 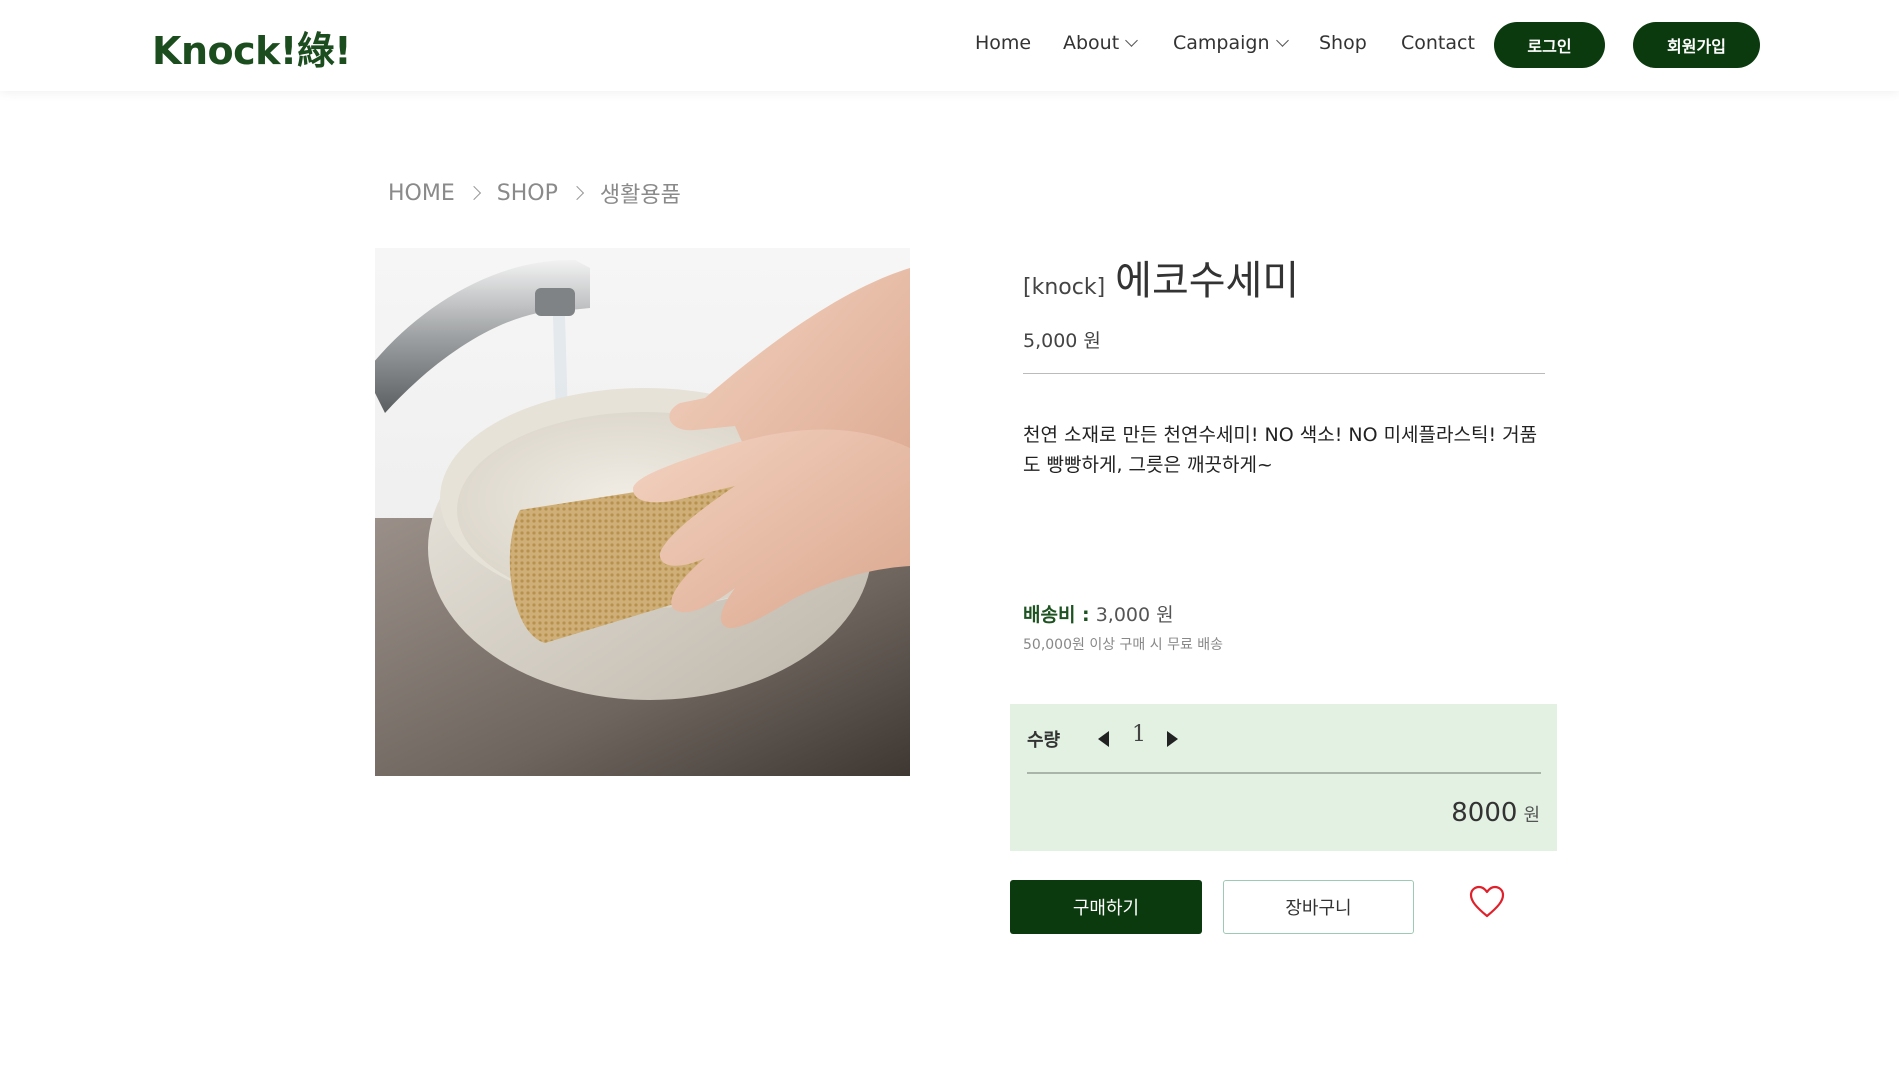 I want to click on nav-home-label: Home, so click(x=1003, y=43).